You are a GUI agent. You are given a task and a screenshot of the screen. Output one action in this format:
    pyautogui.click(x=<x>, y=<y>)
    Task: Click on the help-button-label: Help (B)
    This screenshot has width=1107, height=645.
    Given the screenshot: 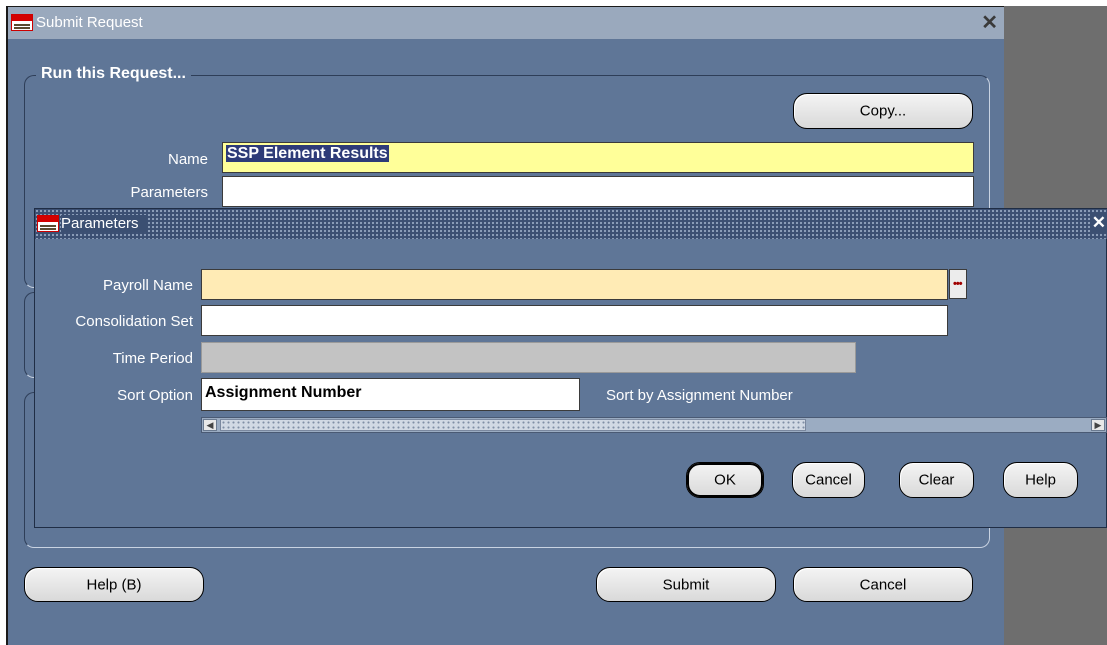 What is the action you would take?
    pyautogui.click(x=114, y=584)
    